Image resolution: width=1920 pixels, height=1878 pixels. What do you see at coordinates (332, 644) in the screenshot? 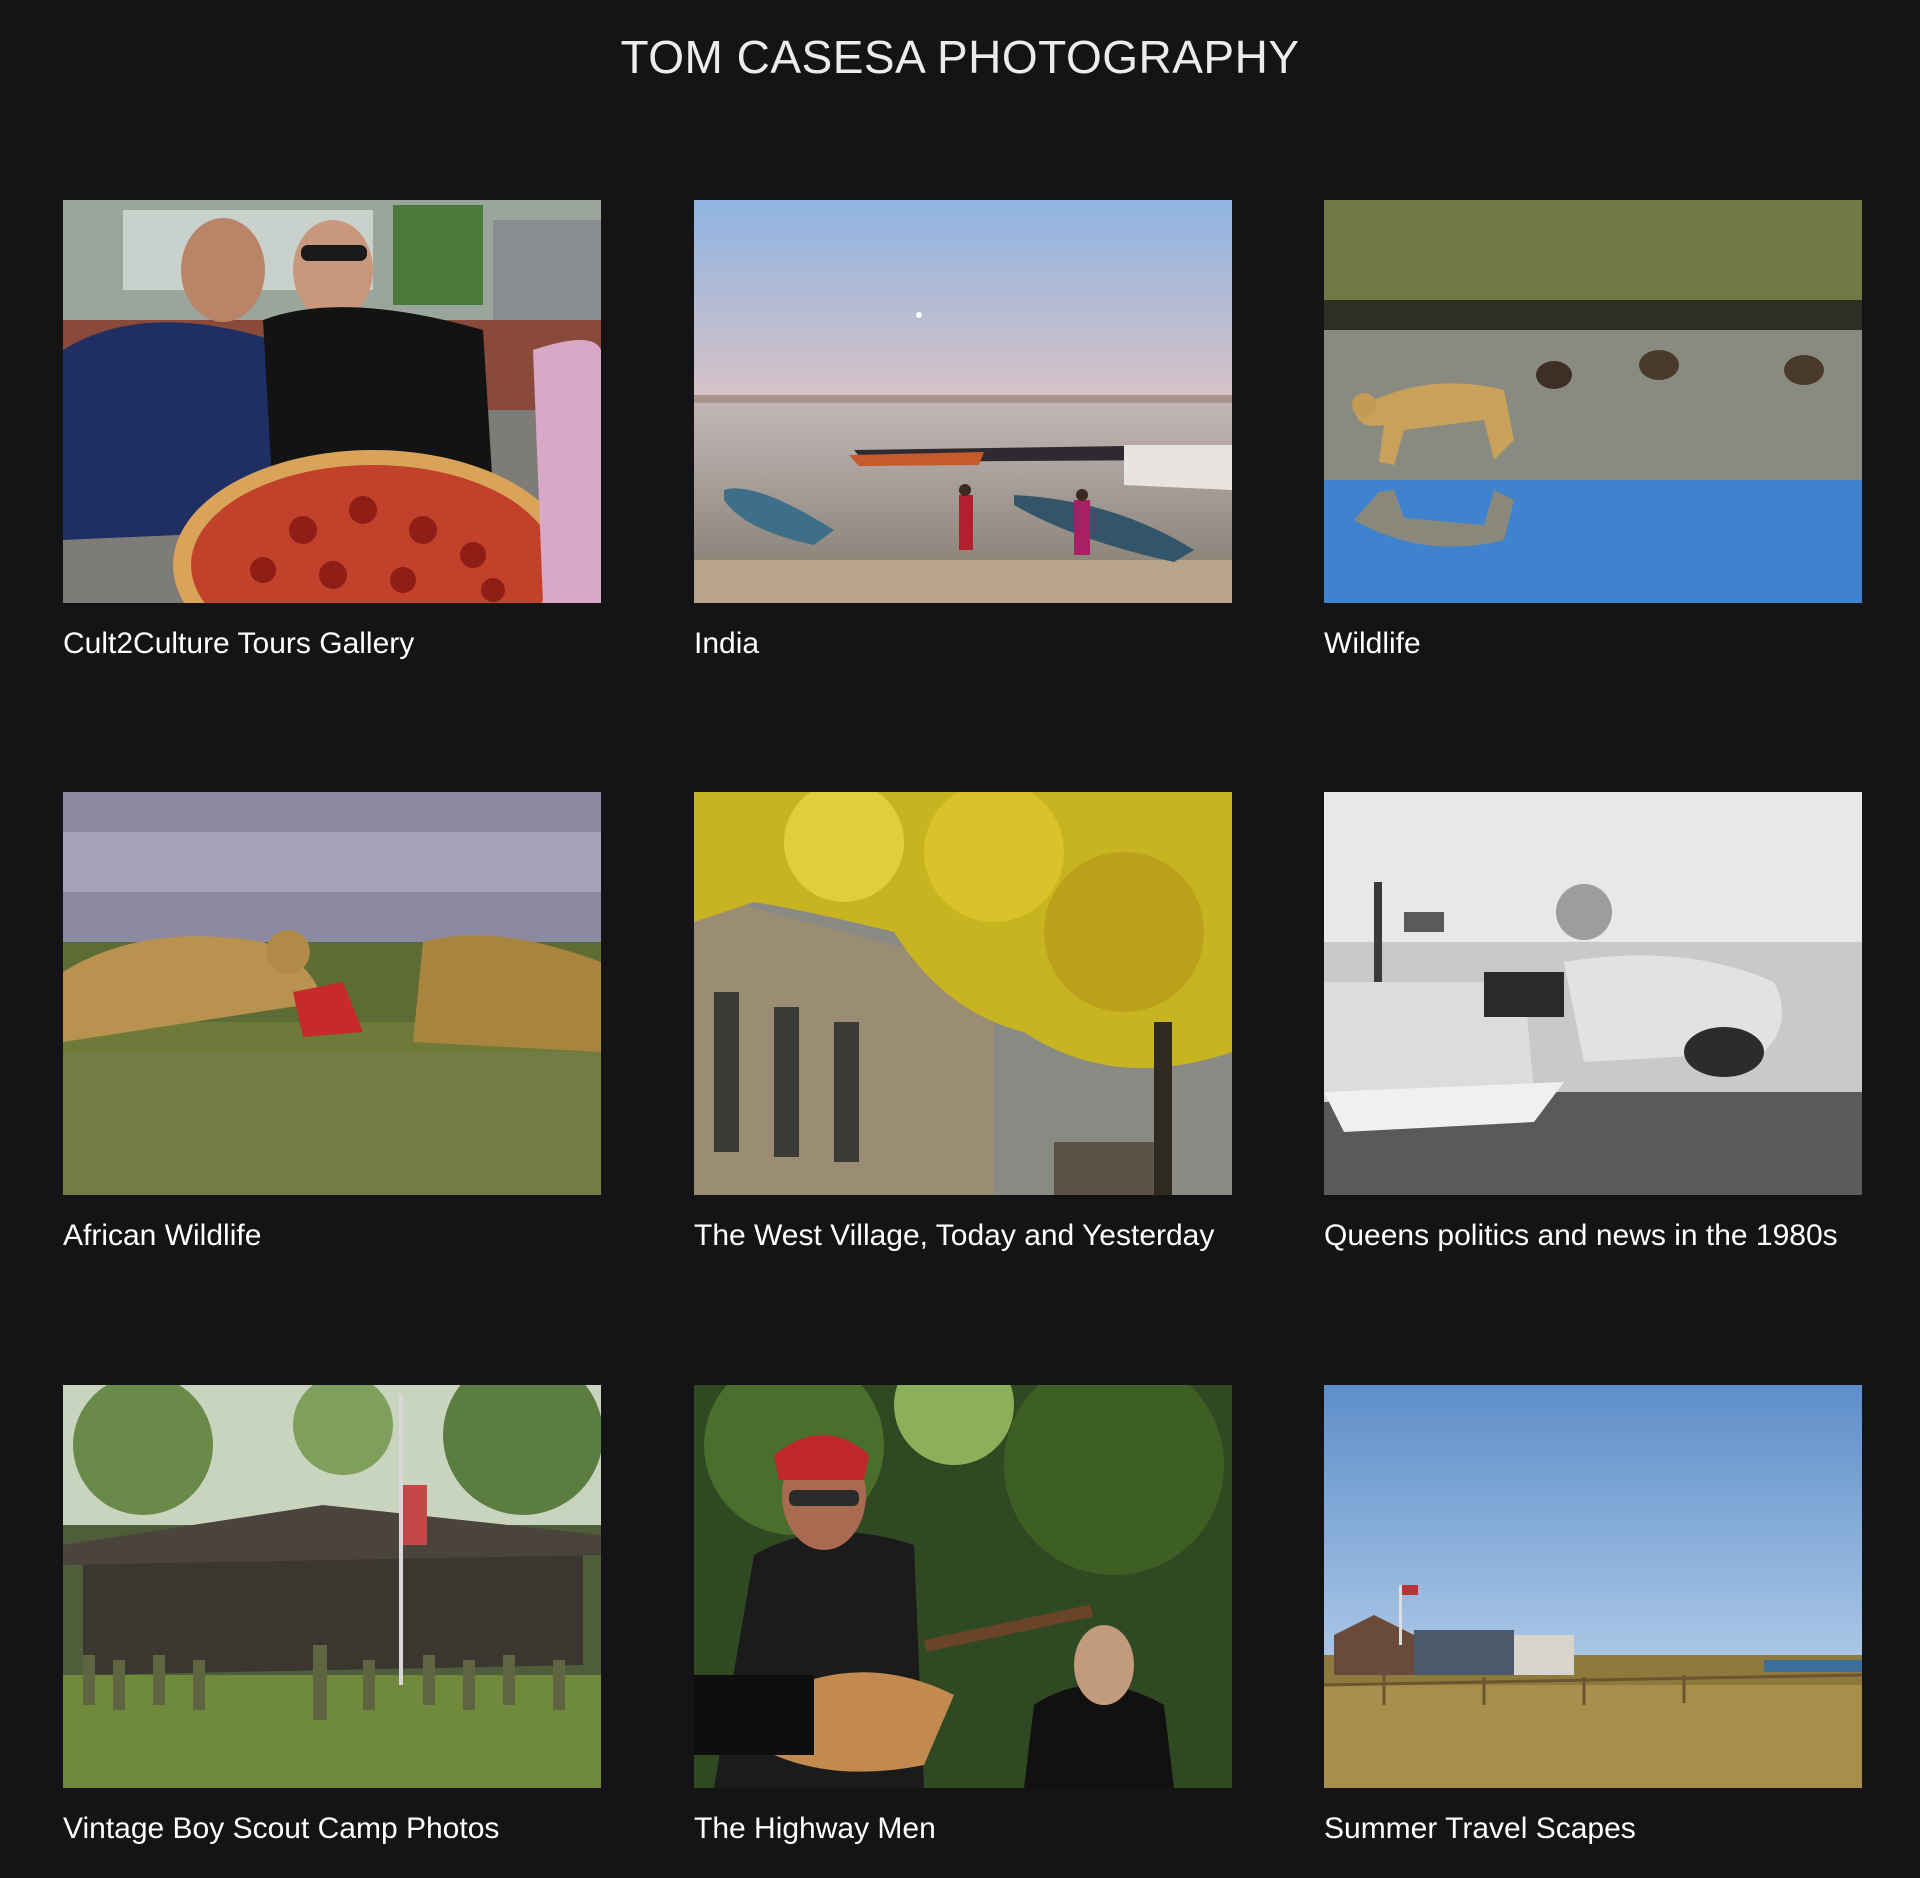
I see `gallery-title: Cult2Culture Tours Gallery` at bounding box center [332, 644].